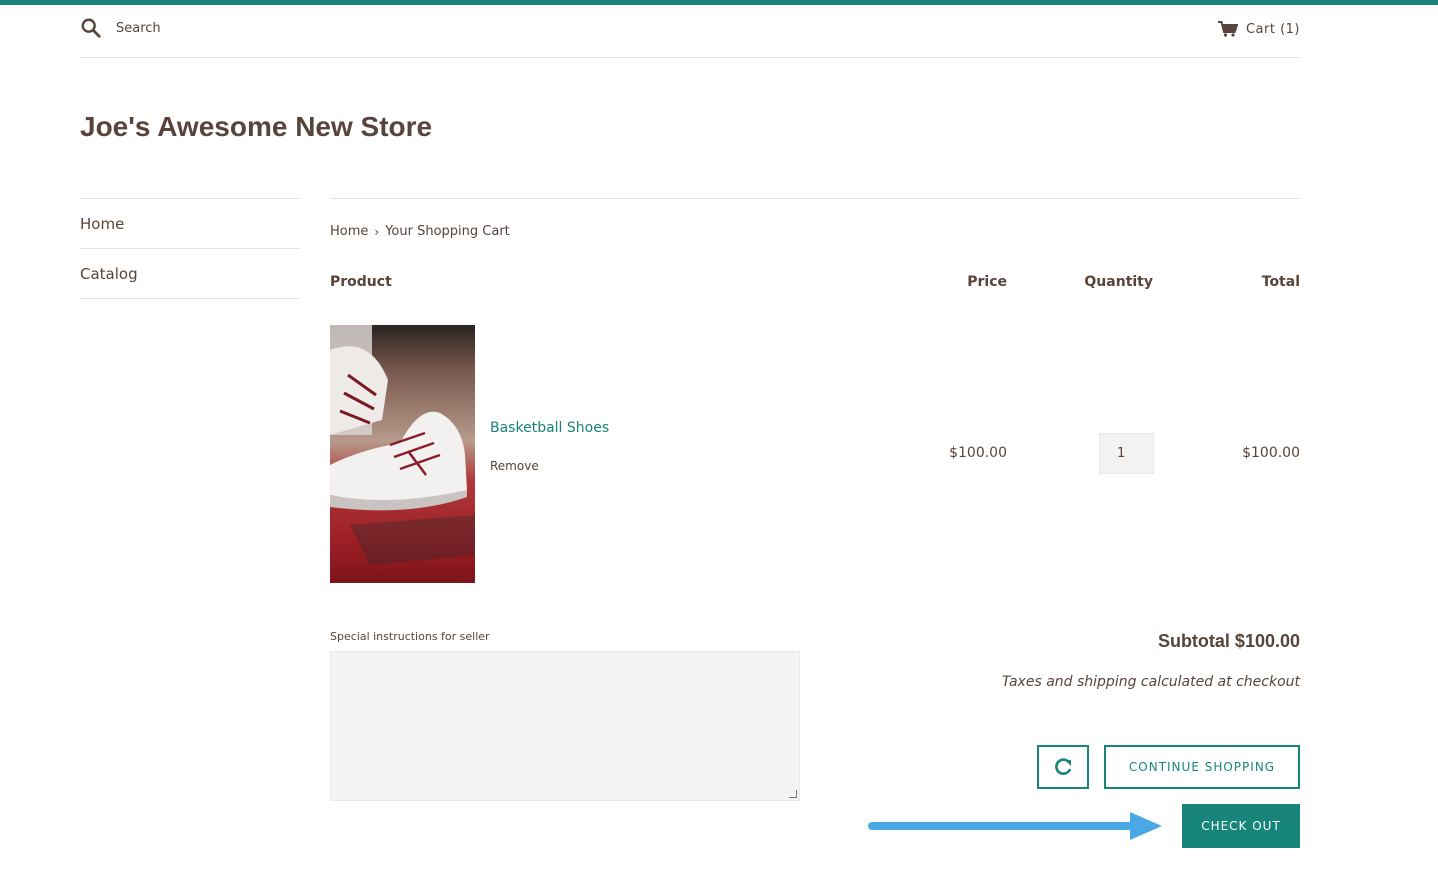 Image resolution: width=1438 pixels, height=887 pixels. I want to click on column-header-quantity: Quantity, so click(1118, 282).